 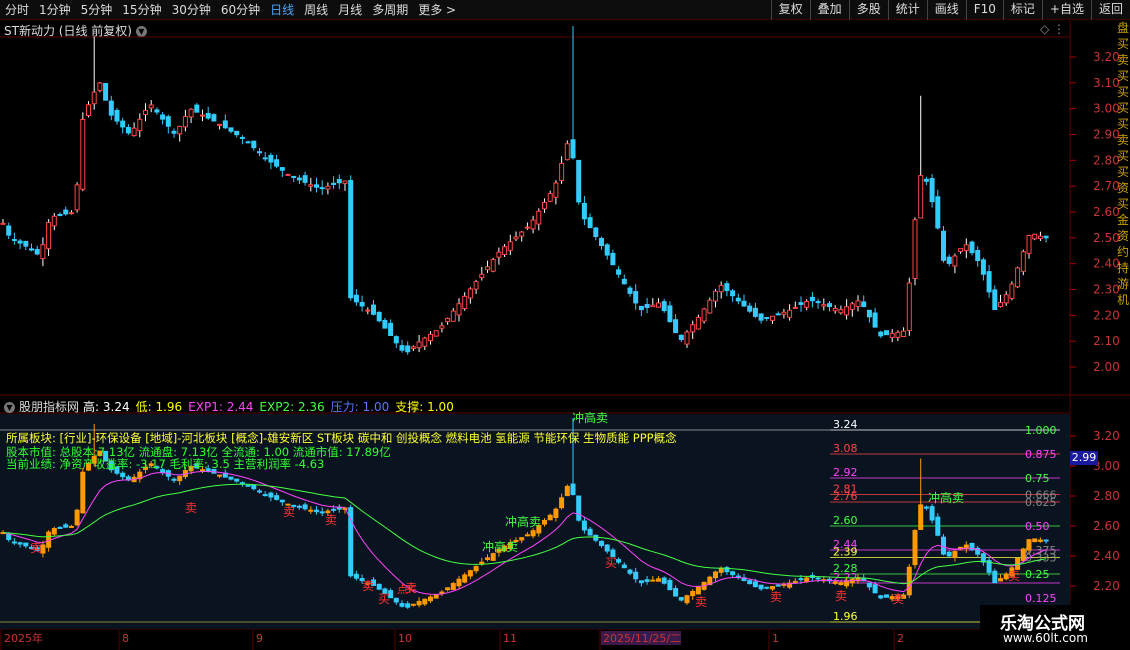 What do you see at coordinates (1123, 210) in the screenshot?
I see `side-annotations: 盘买卖买买买买卖买买资买金资约持游机` at bounding box center [1123, 210].